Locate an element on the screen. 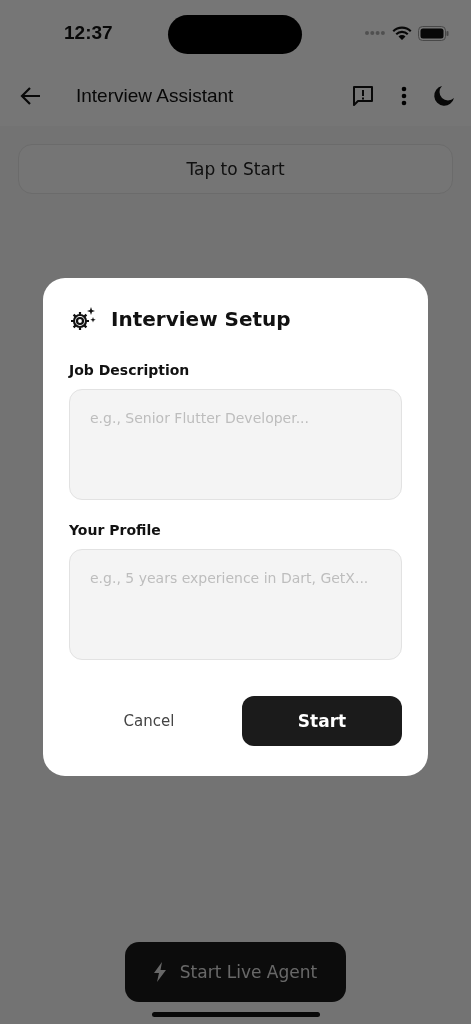 Image resolution: width=471 pixels, height=1024 pixels. app-title: Interview Assistant is located at coordinates (155, 96).